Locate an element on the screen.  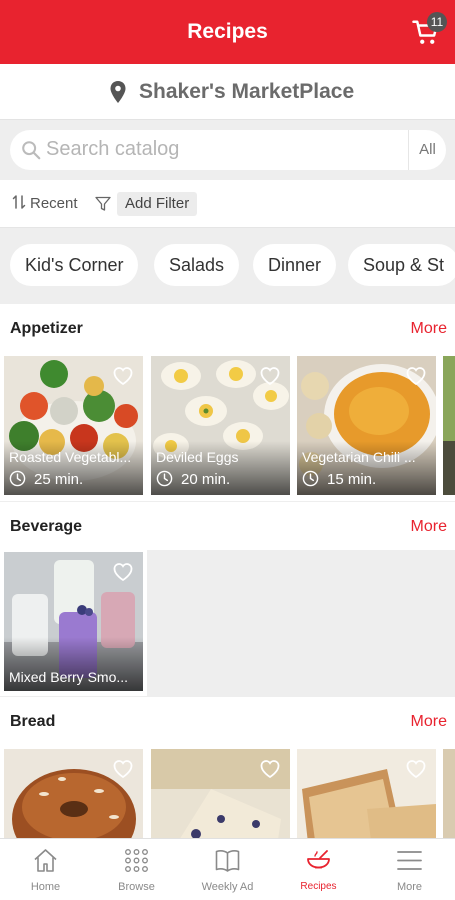
nav-more: More is located at coordinates (409, 869).